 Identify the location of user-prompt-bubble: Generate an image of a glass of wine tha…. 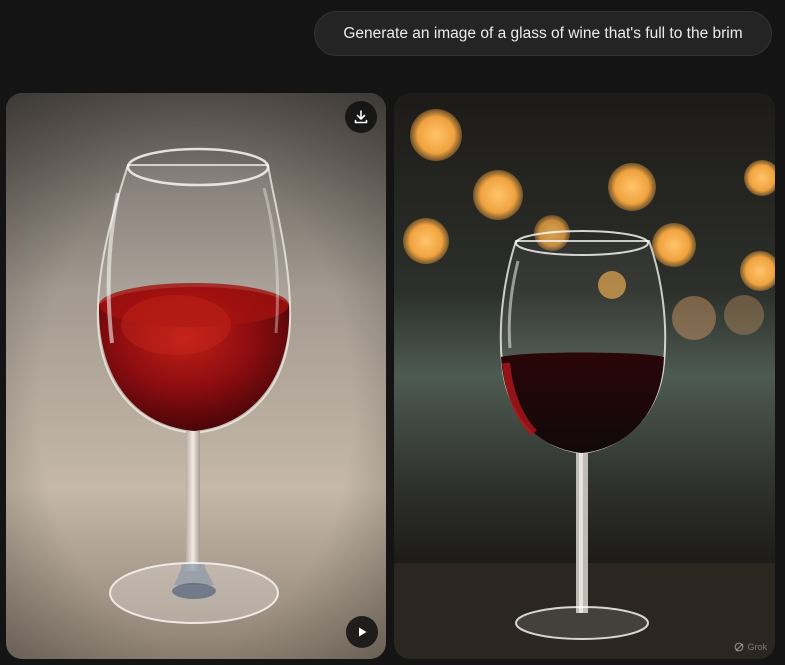
(543, 33).